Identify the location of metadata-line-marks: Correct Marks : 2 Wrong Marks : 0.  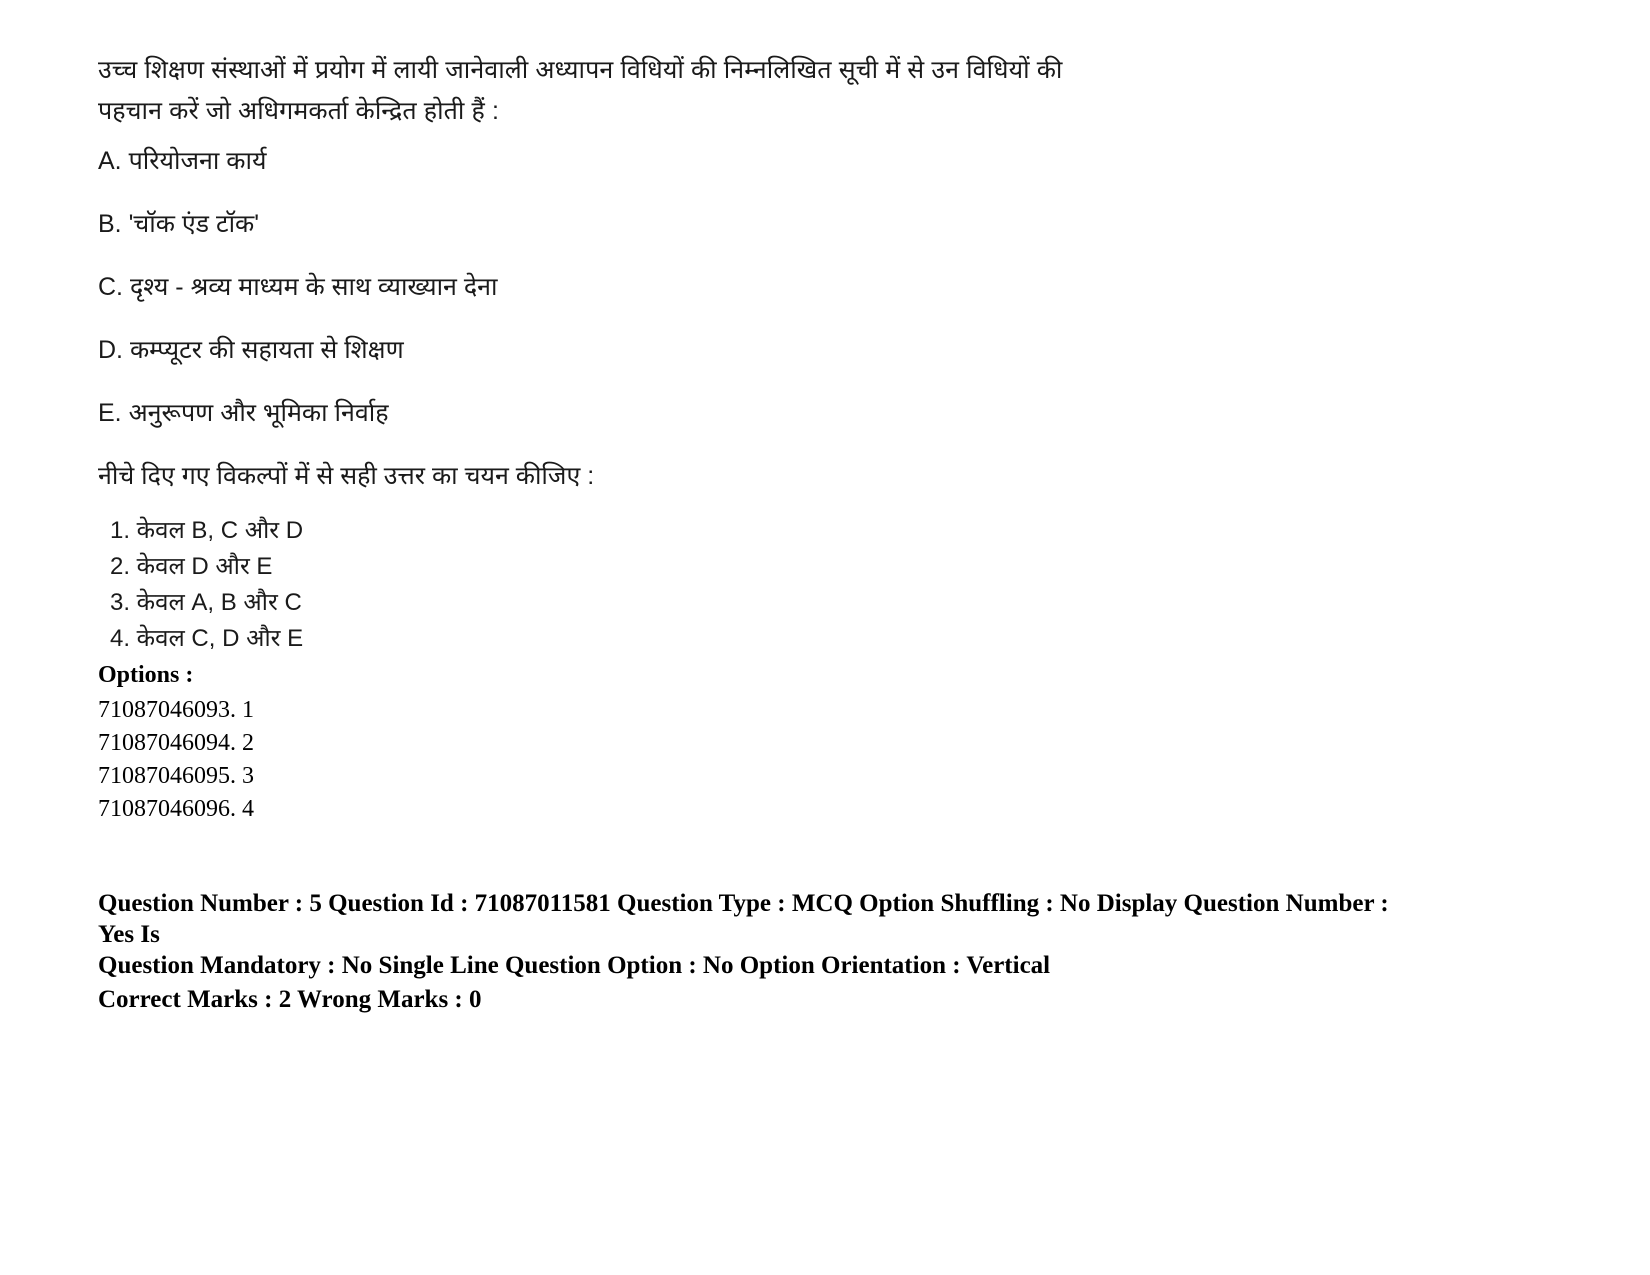
(290, 999).